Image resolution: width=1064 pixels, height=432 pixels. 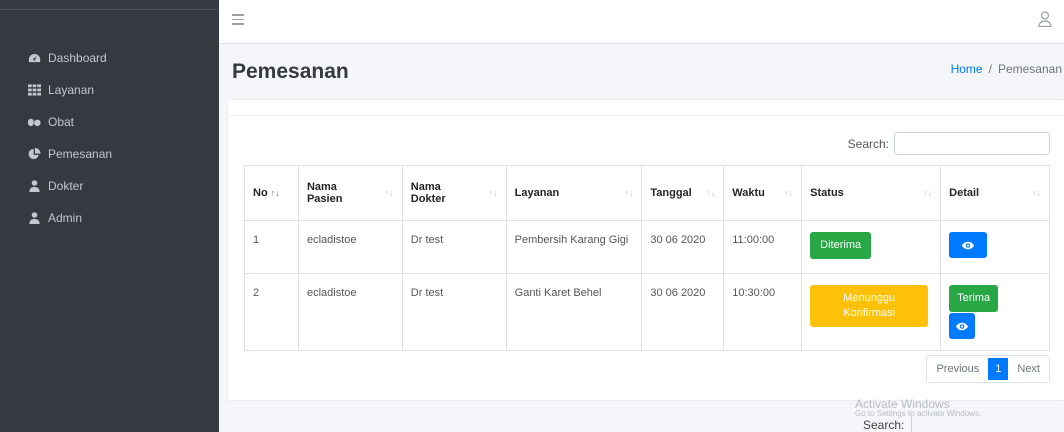 What do you see at coordinates (1045, 19) in the screenshot?
I see `user-outline-icon` at bounding box center [1045, 19].